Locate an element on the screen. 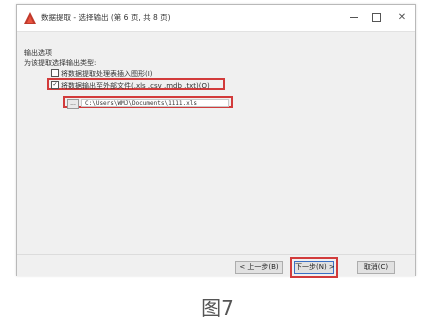 This screenshot has height=336, width=435. file-path-row: ... C:\Users\WMJ\Documents\1111.xls is located at coordinates (148, 102).